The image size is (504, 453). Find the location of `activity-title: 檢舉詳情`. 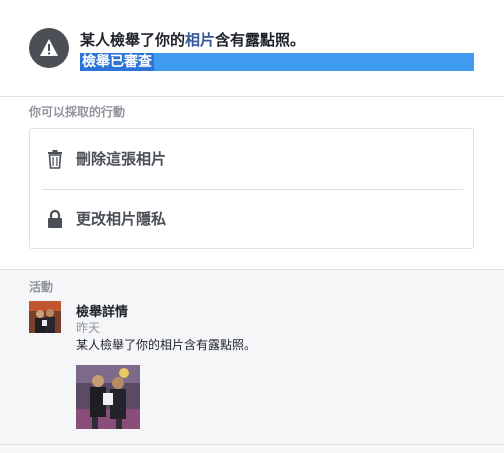

activity-title: 檢舉詳情 is located at coordinates (102, 312).